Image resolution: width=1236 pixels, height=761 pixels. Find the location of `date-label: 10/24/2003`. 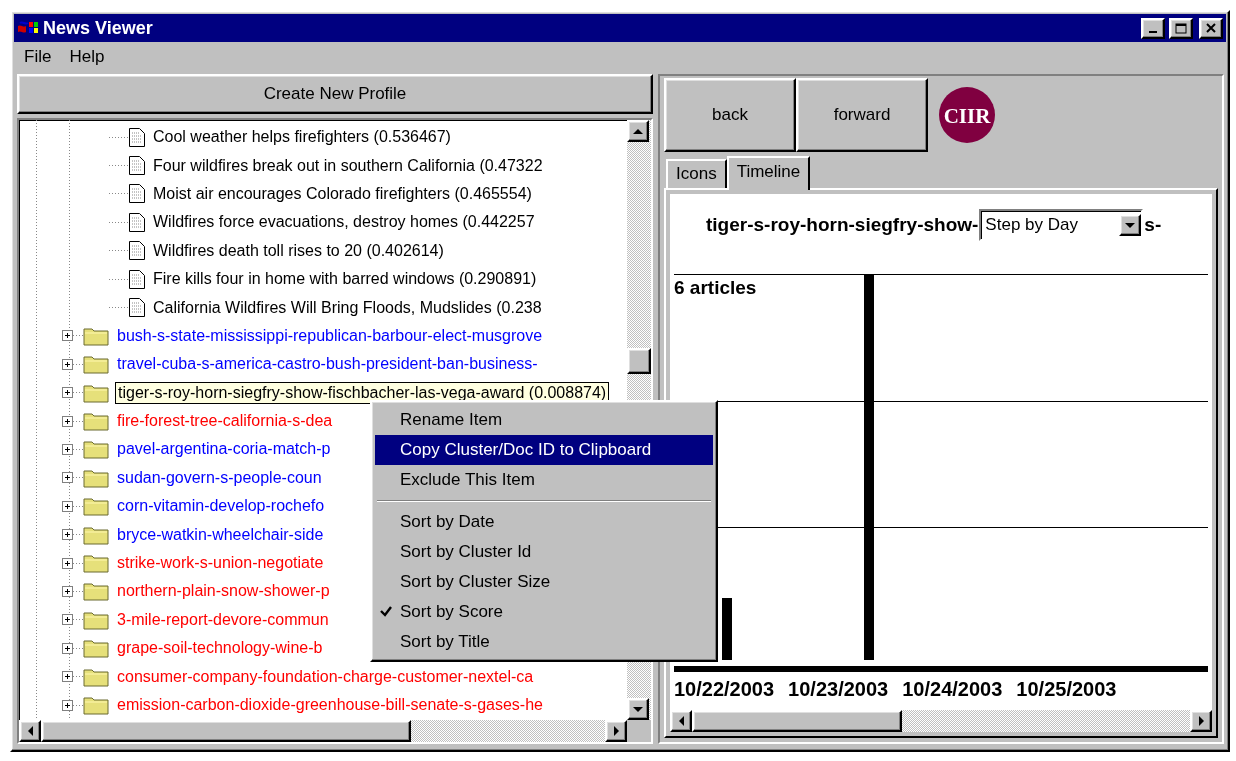

date-label: 10/24/2003 is located at coordinates (952, 690).